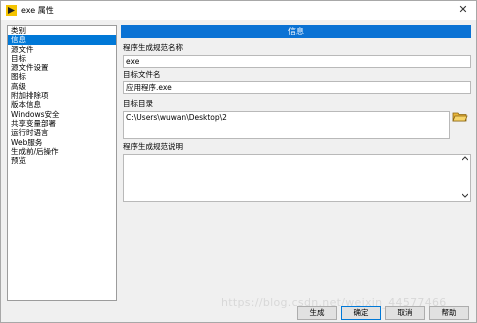  Describe the element at coordinates (62, 67) in the screenshot. I see `category-item-source-file-settings: 源文件设置` at that location.